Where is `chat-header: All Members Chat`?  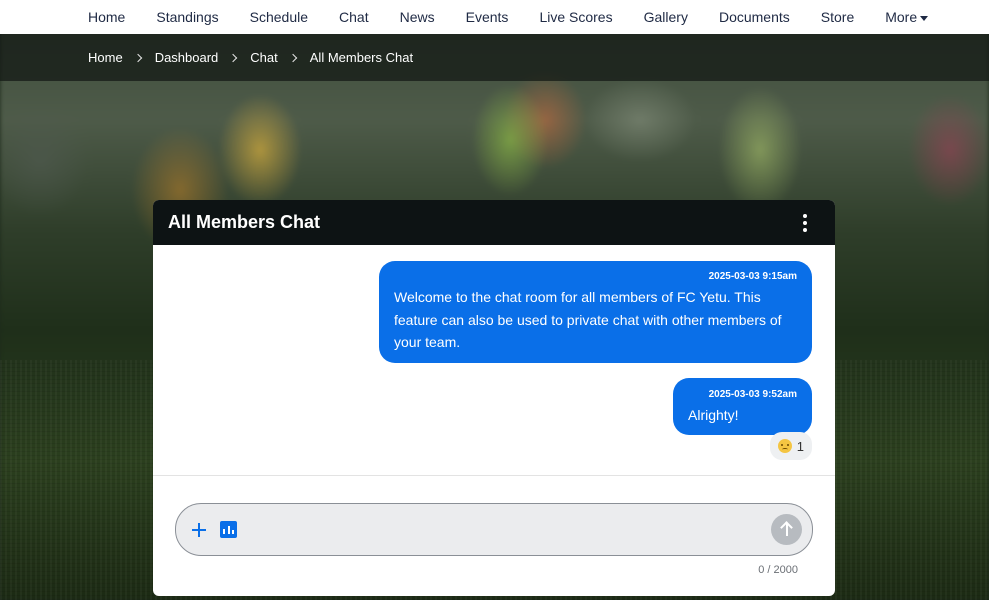 chat-header: All Members Chat is located at coordinates (494, 222).